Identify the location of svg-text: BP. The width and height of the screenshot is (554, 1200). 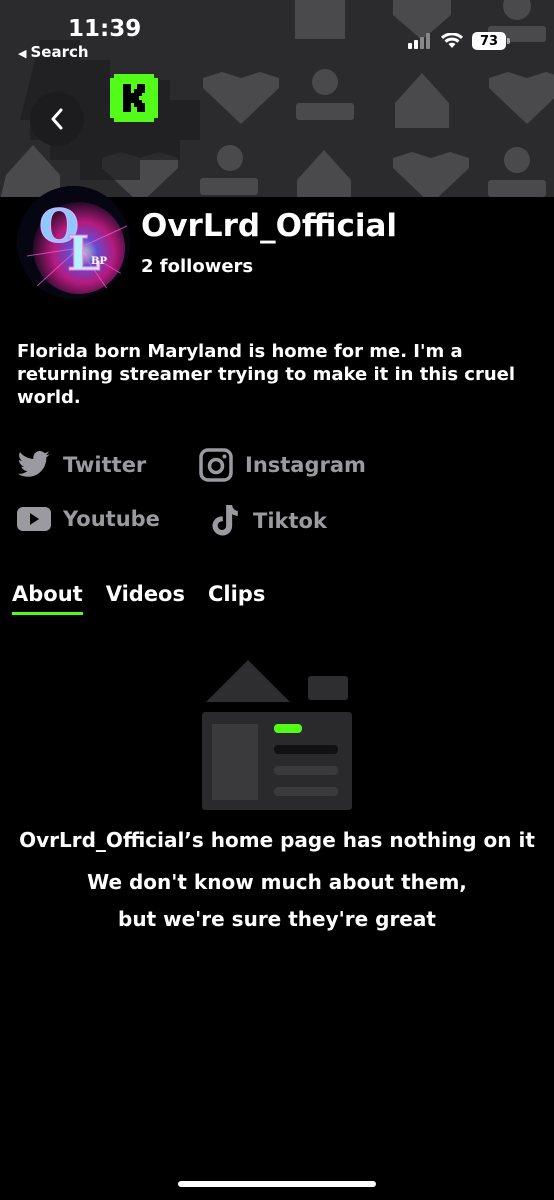
(99, 261).